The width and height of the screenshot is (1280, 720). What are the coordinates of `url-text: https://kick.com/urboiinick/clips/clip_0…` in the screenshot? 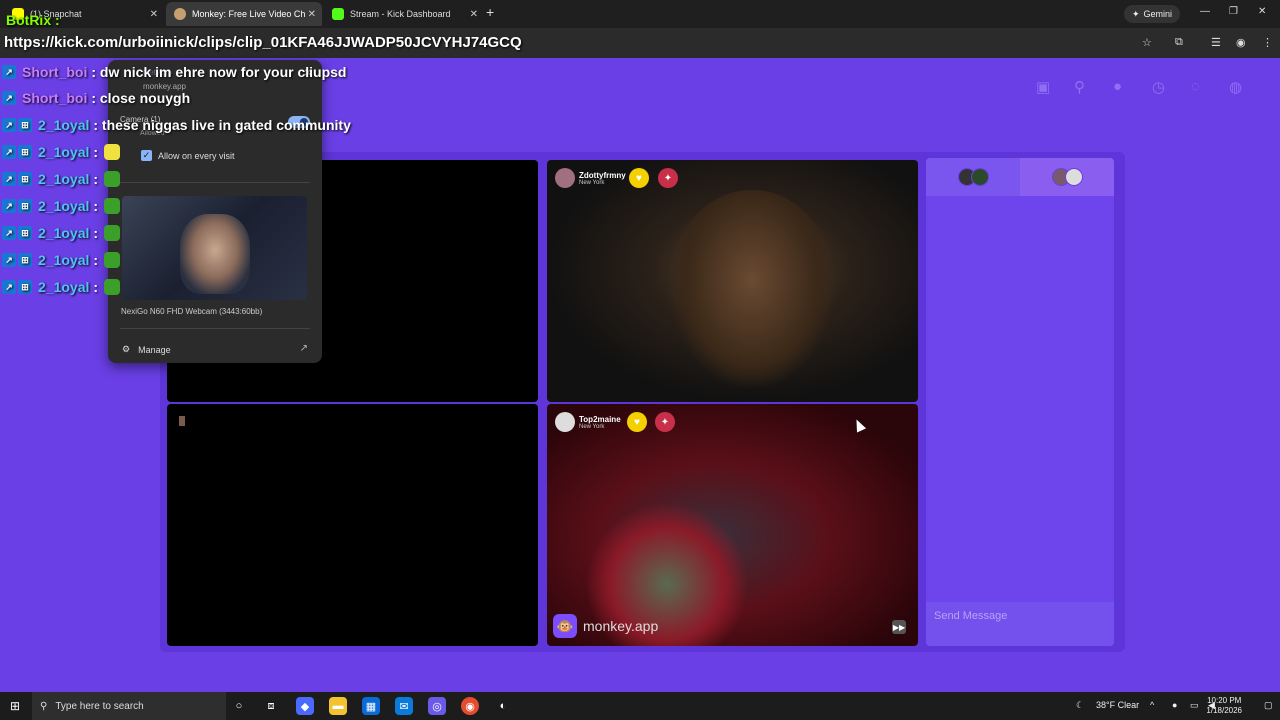 It's located at (263, 42).